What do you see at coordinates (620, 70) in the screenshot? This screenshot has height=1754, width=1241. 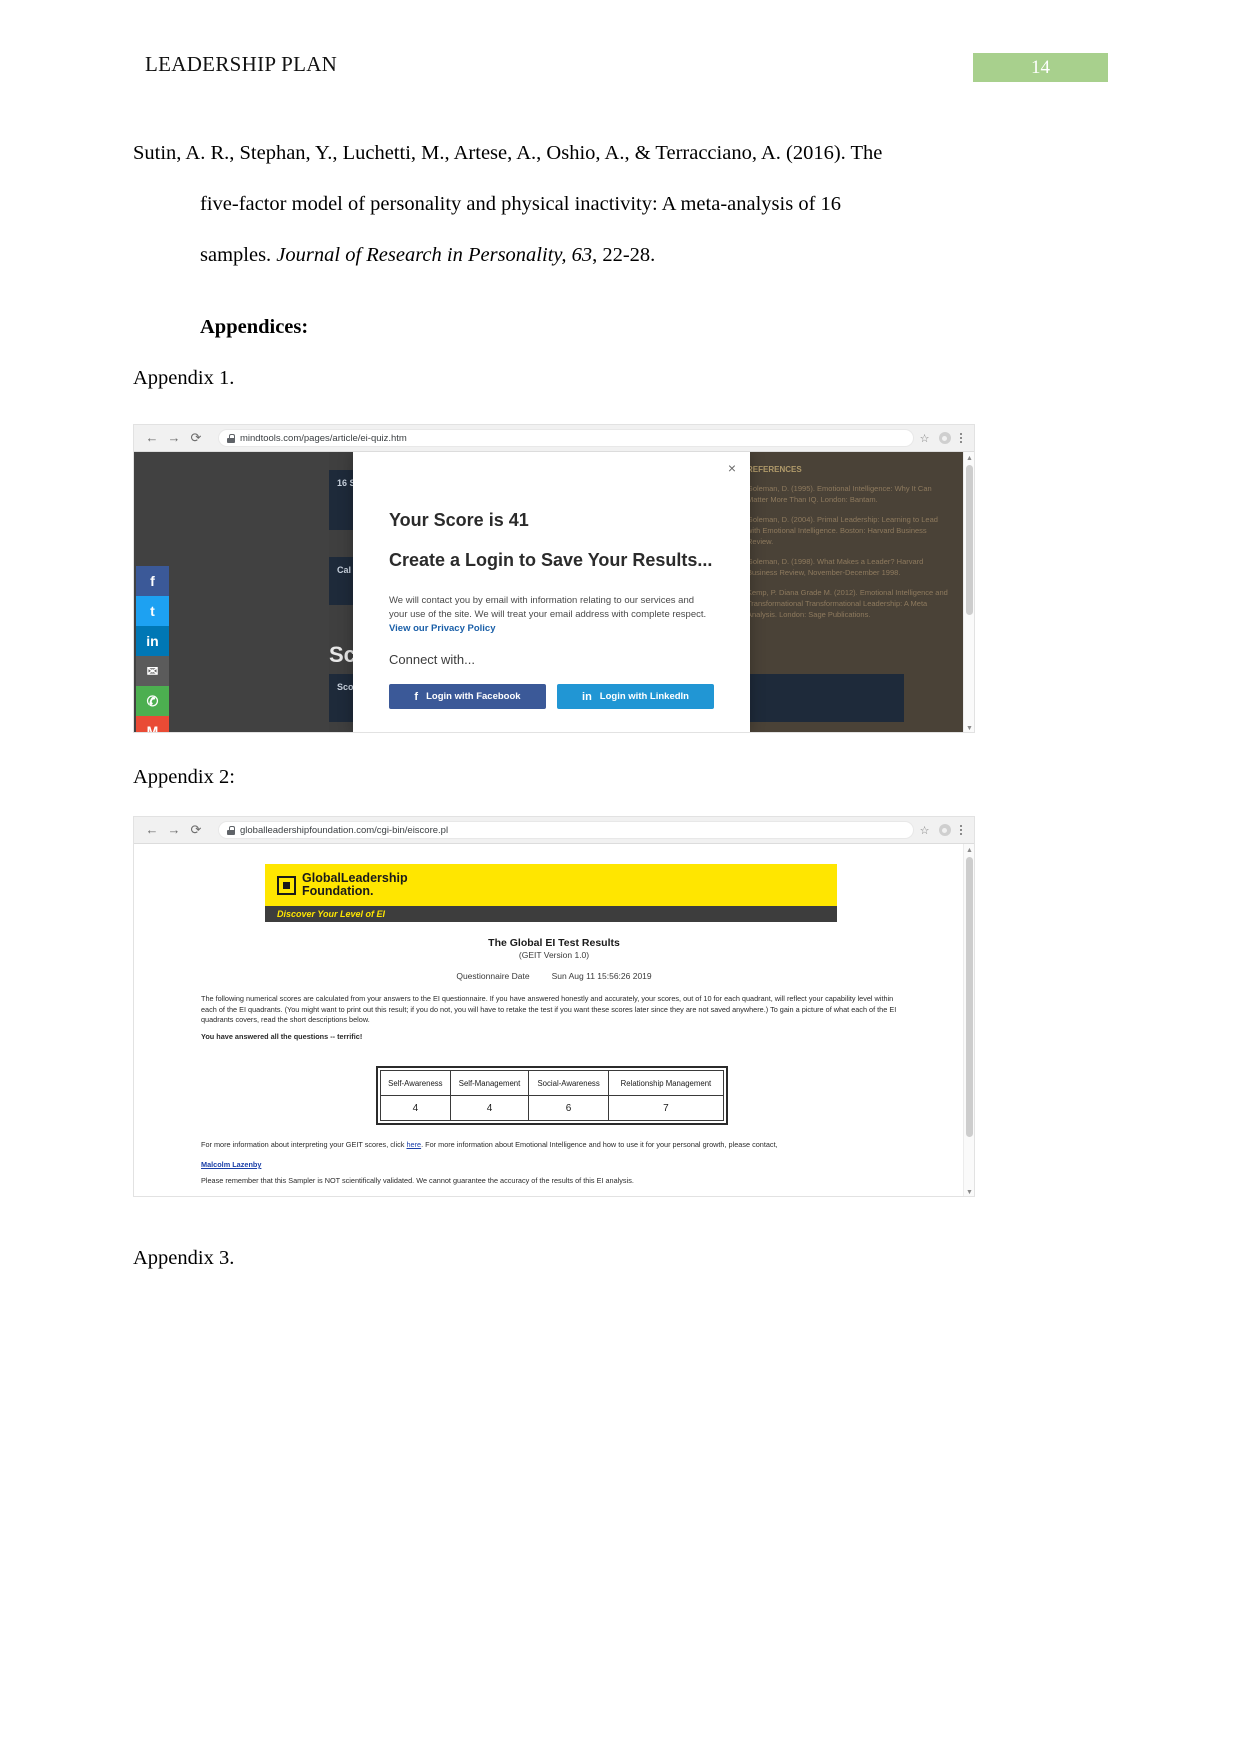 I see `page-header: LEADERSHIP PLAN 14` at bounding box center [620, 70].